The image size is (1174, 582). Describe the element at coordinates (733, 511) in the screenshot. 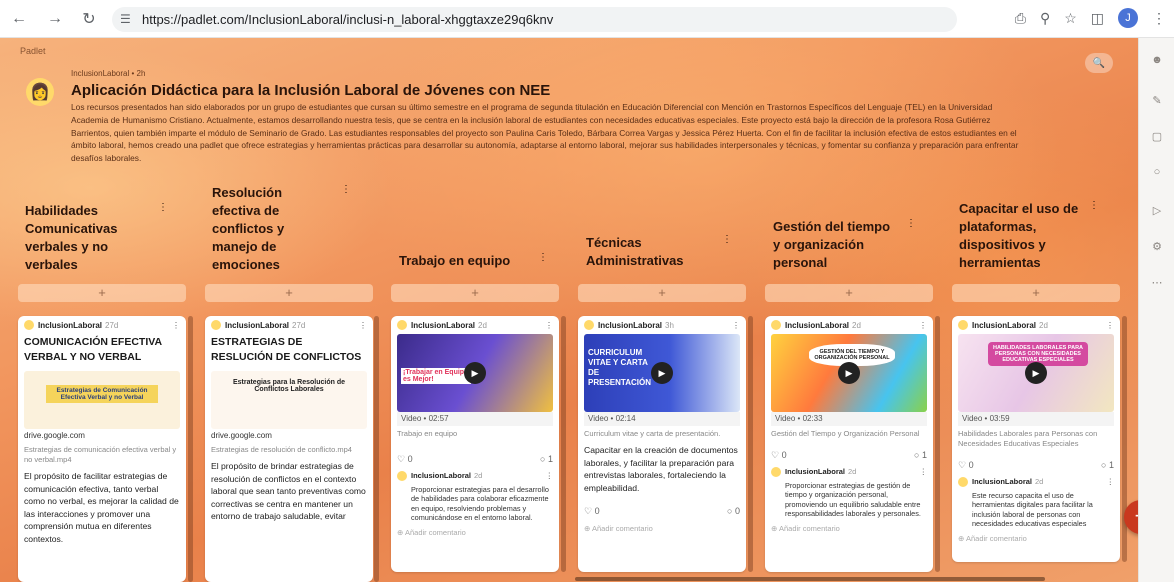

I see `comment-icon: ○ 0` at that location.